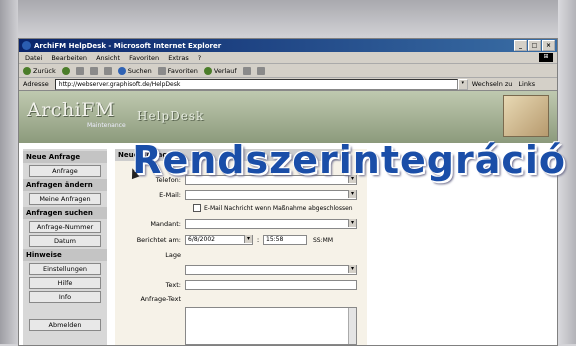 The width and height of the screenshot is (576, 346). I want to click on client-label: Mandant:, so click(165, 224).